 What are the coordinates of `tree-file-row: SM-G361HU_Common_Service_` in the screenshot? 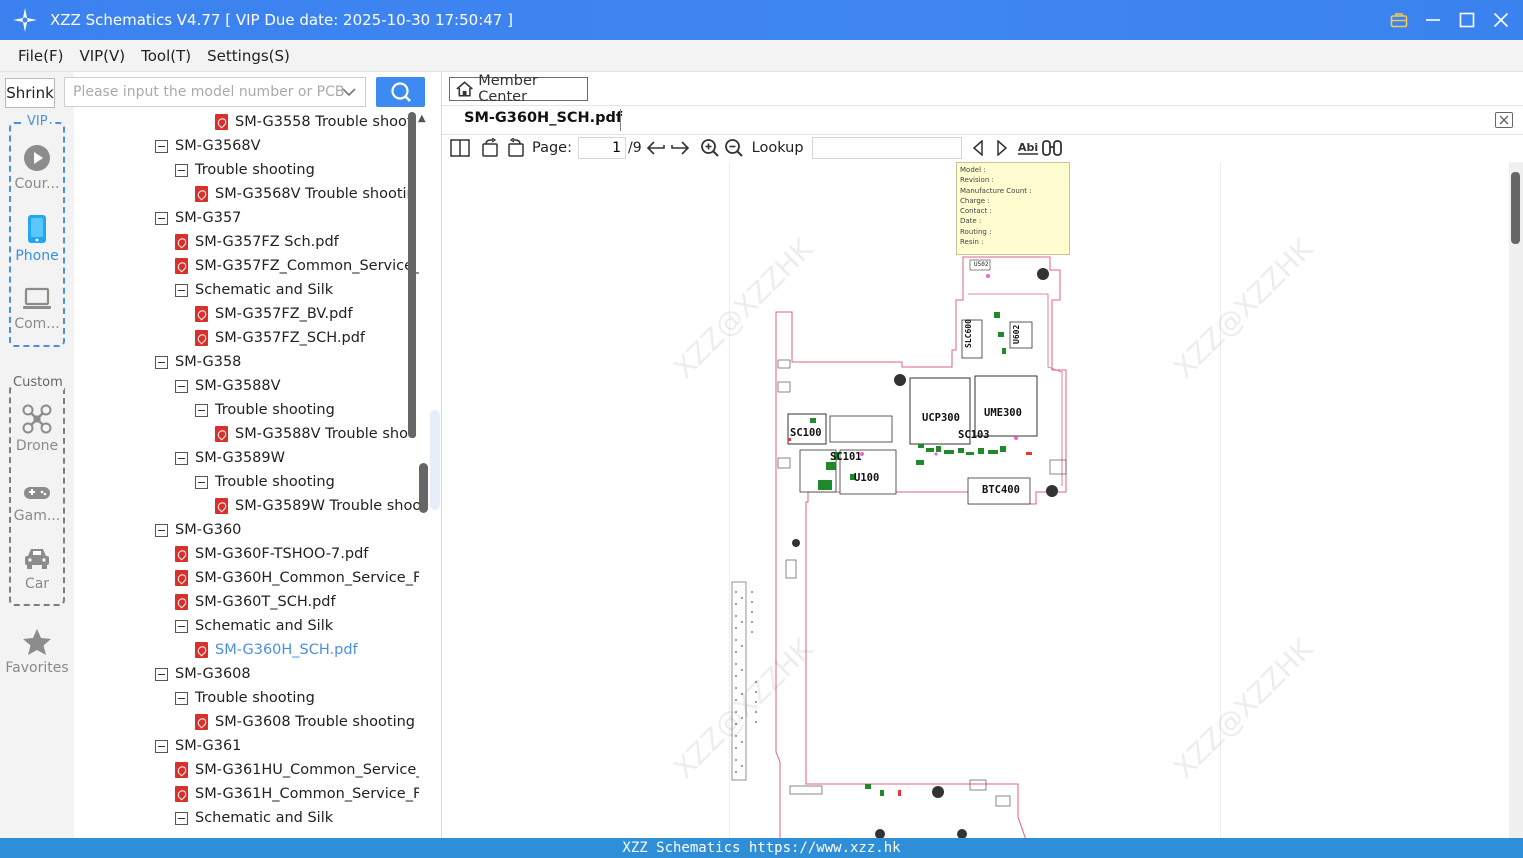 It's located at (297, 770).